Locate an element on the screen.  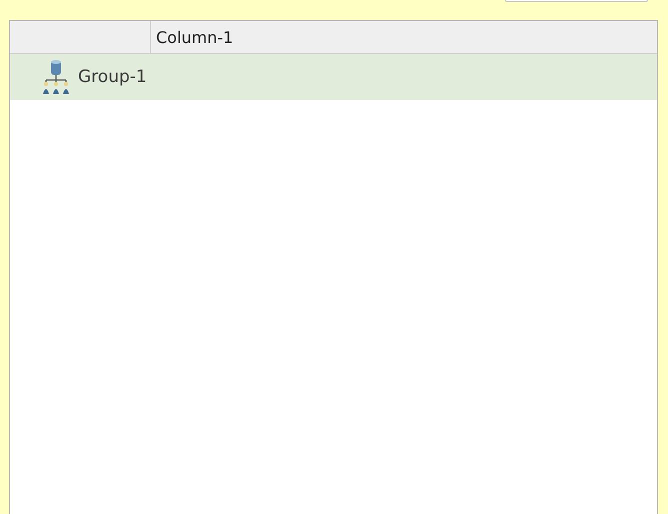
row-label: Group-1 is located at coordinates (112, 77).